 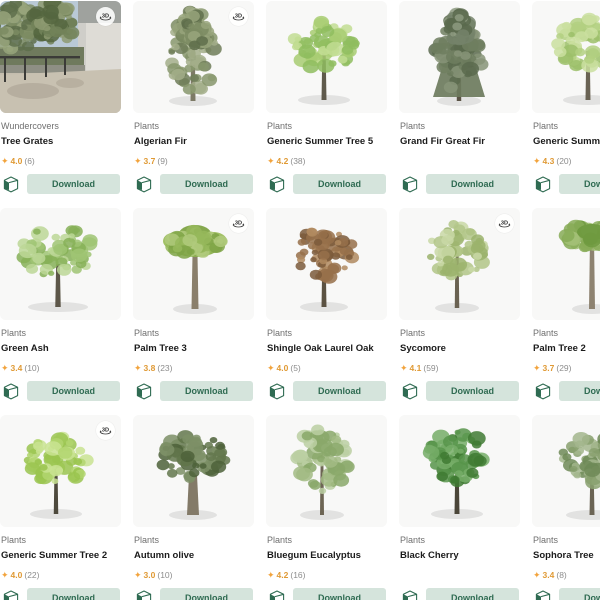 I want to click on asset-card: Plants Sophora Tree ✦3.4(8) Download, so click(x=566, y=507).